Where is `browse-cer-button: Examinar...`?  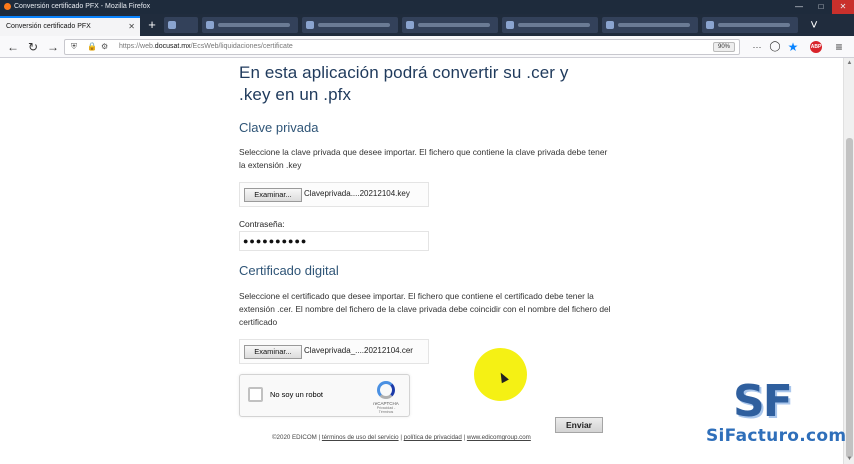
browse-cer-button: Examinar... is located at coordinates (273, 352).